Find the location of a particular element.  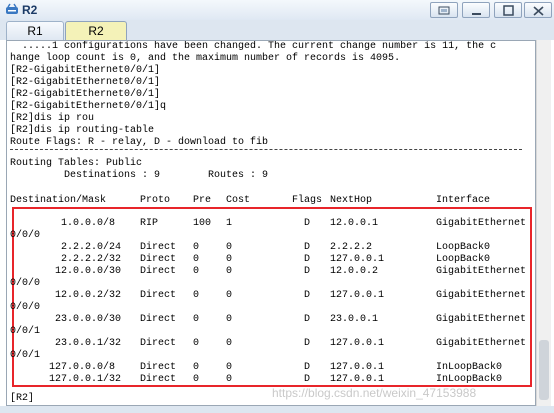

route-dest: 23.0.0.0/30 is located at coordinates (88, 319).